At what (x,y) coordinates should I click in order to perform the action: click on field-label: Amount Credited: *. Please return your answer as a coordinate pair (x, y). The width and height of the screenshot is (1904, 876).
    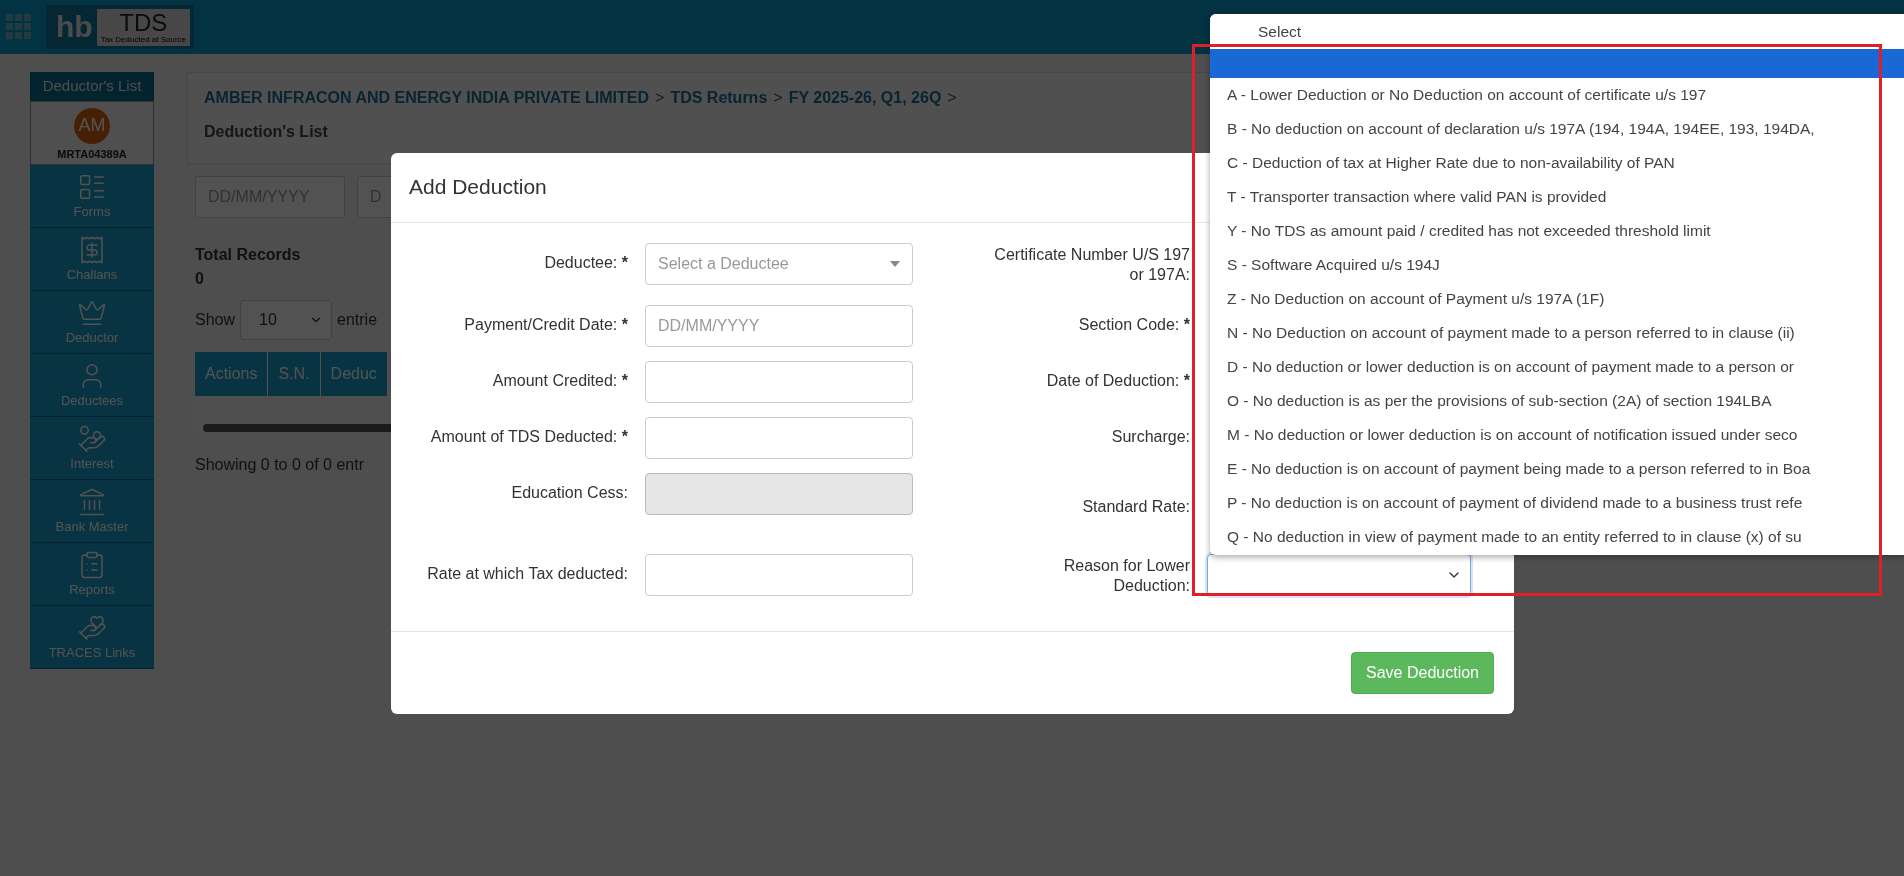
    Looking at the image, I should click on (559, 380).